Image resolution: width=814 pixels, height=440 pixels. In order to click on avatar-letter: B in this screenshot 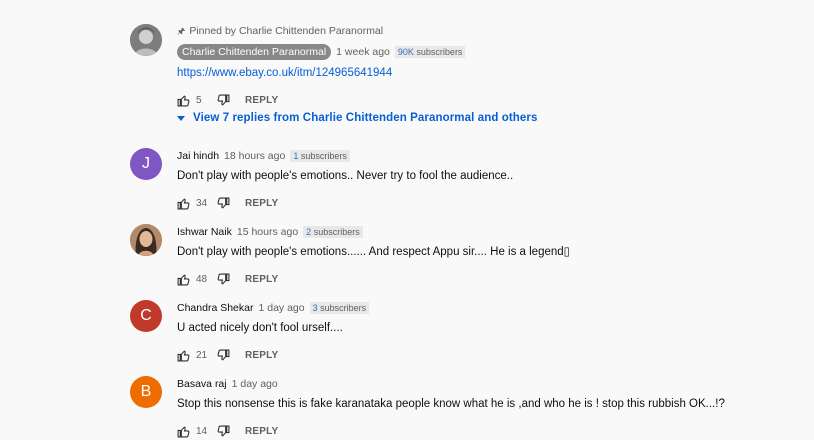, I will do `click(146, 391)`.